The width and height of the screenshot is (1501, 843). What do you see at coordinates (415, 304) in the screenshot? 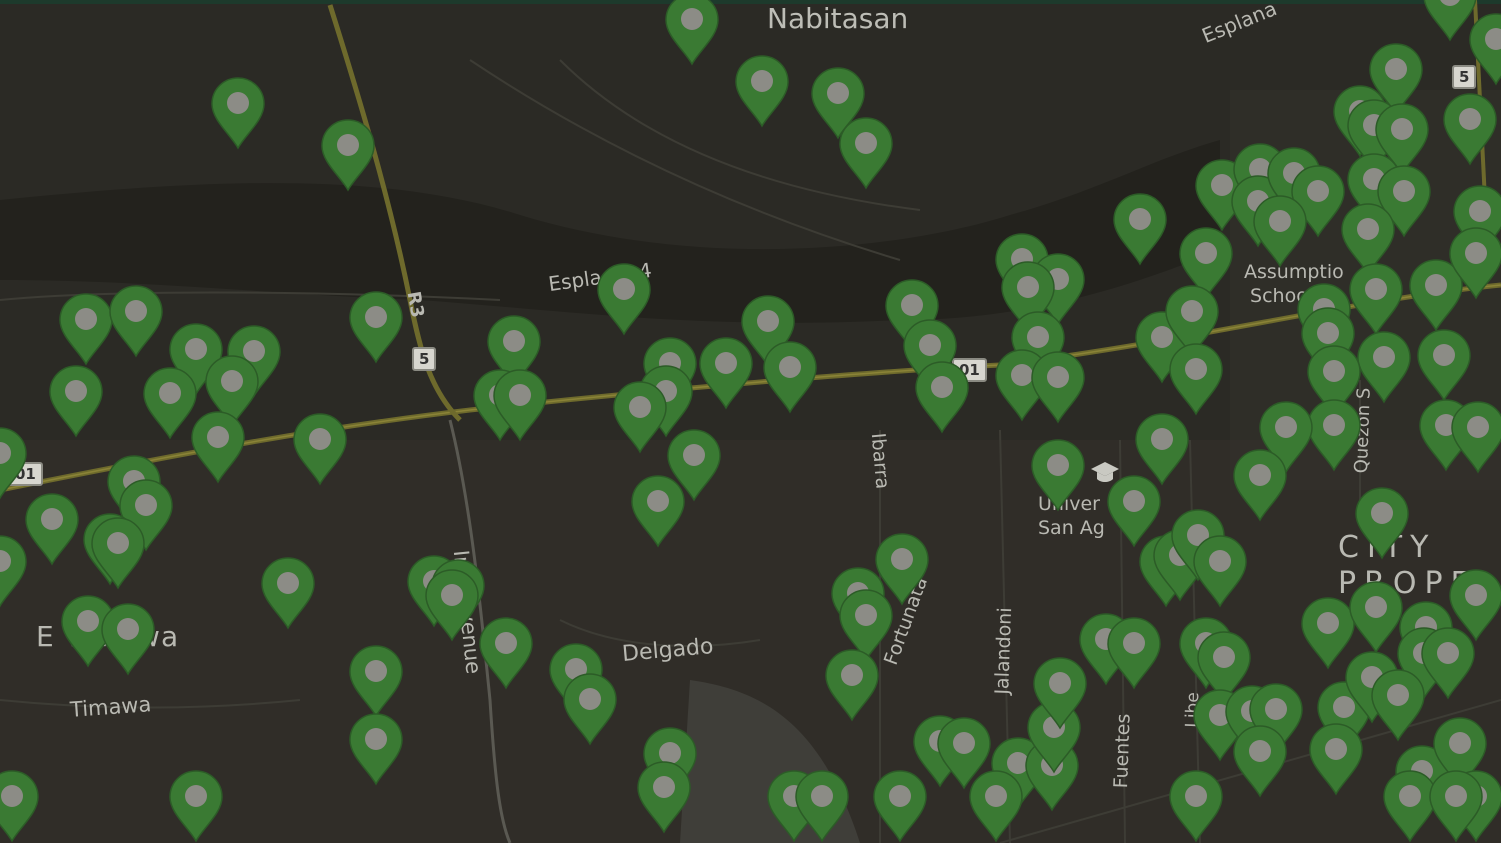
I see `road-label-r3: R3` at bounding box center [415, 304].